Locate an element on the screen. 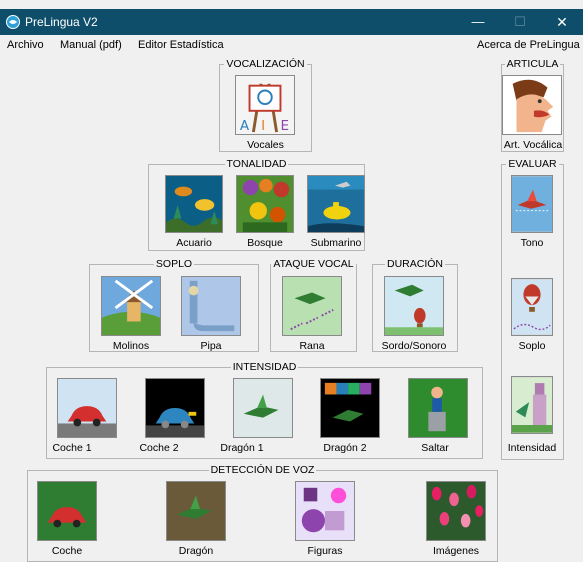 The image size is (583, 562). green-dragon-icon is located at coordinates (263, 408).